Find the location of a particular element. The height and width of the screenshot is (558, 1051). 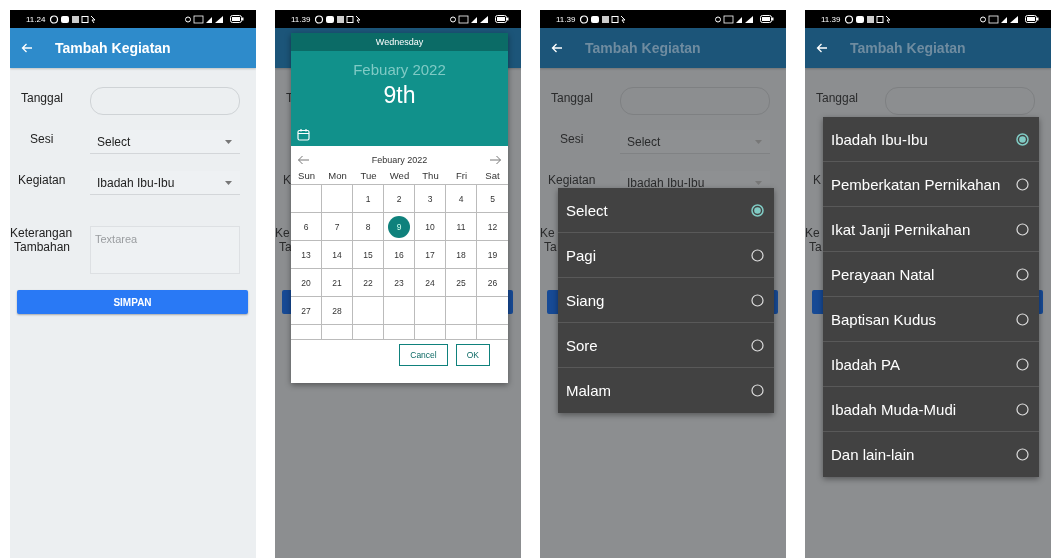

field-label: Keterangan is located at coordinates (41, 233).